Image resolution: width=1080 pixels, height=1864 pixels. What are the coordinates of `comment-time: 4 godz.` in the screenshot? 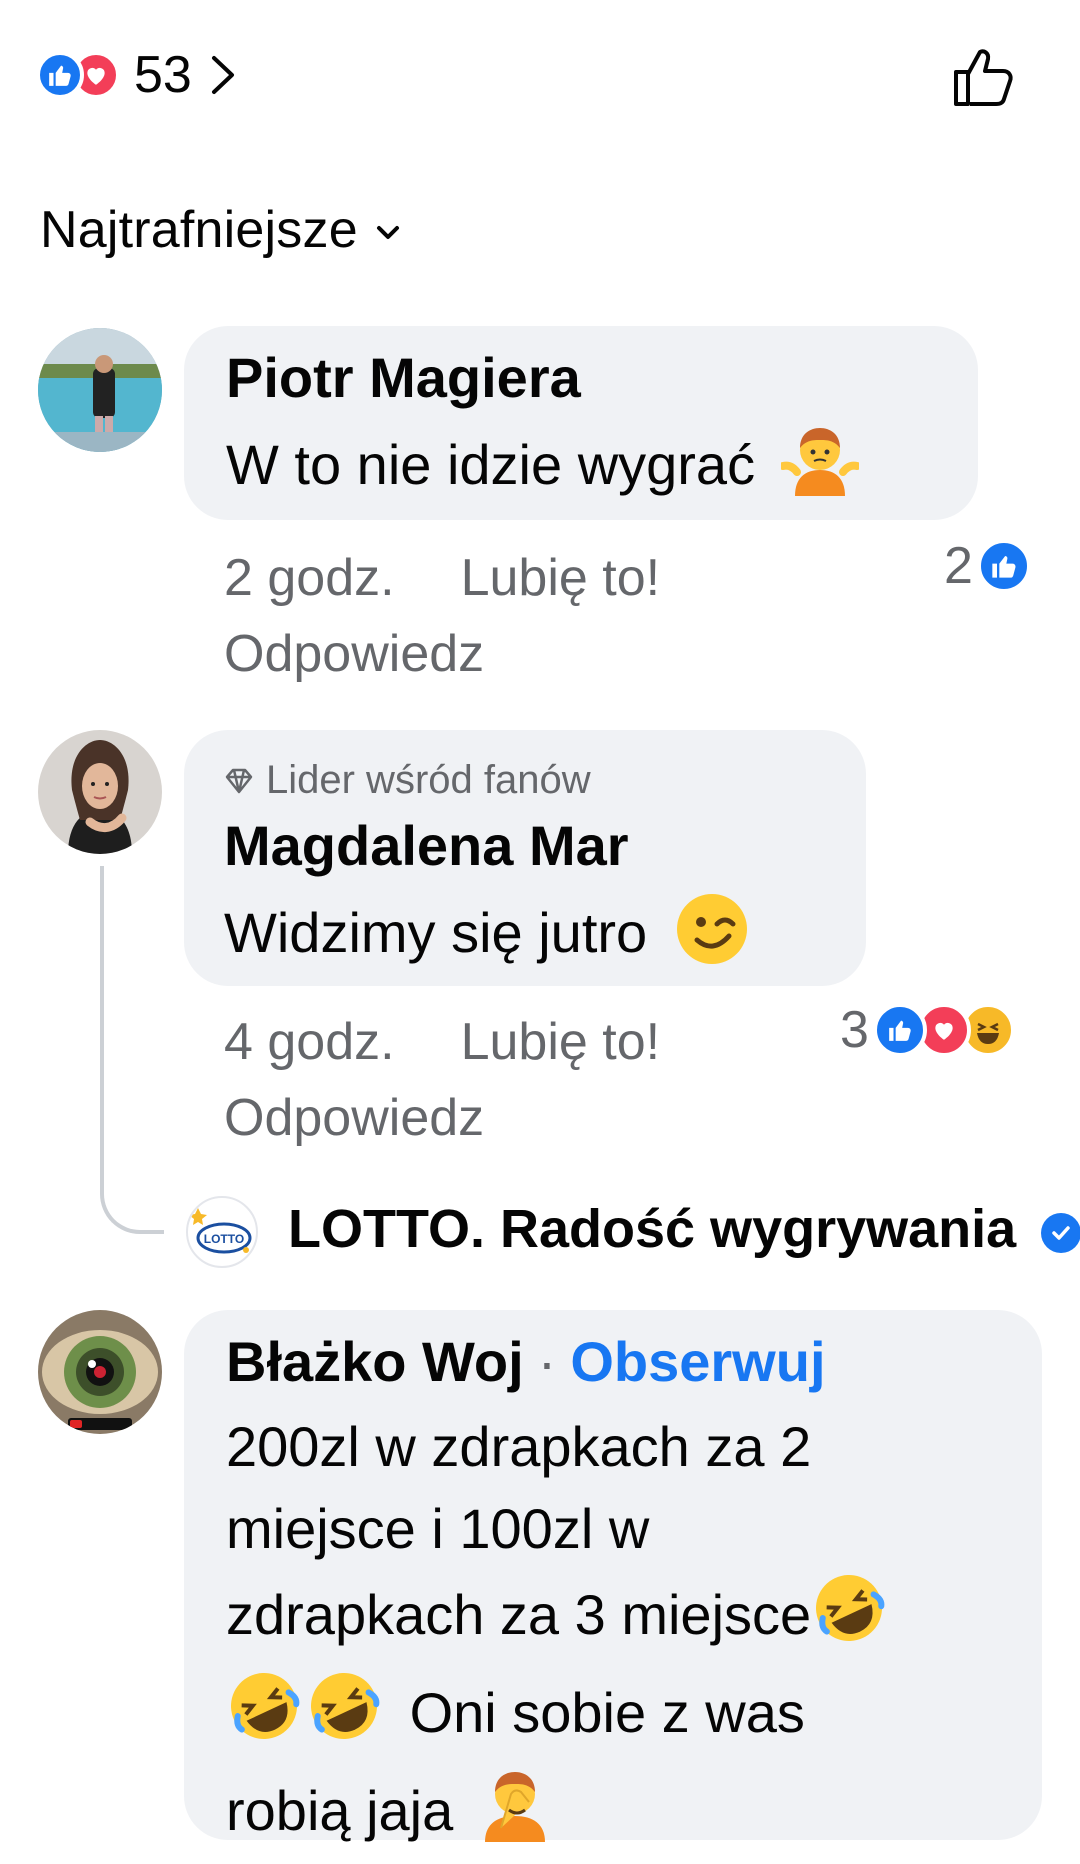 It's located at (309, 1042).